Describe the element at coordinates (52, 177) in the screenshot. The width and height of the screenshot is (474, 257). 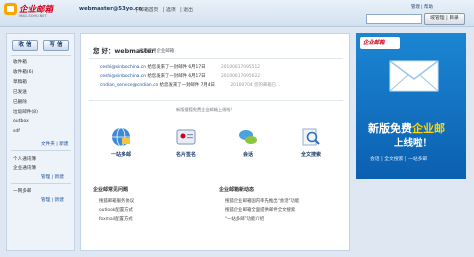
I see `address-links: 管理 | 新建` at that location.